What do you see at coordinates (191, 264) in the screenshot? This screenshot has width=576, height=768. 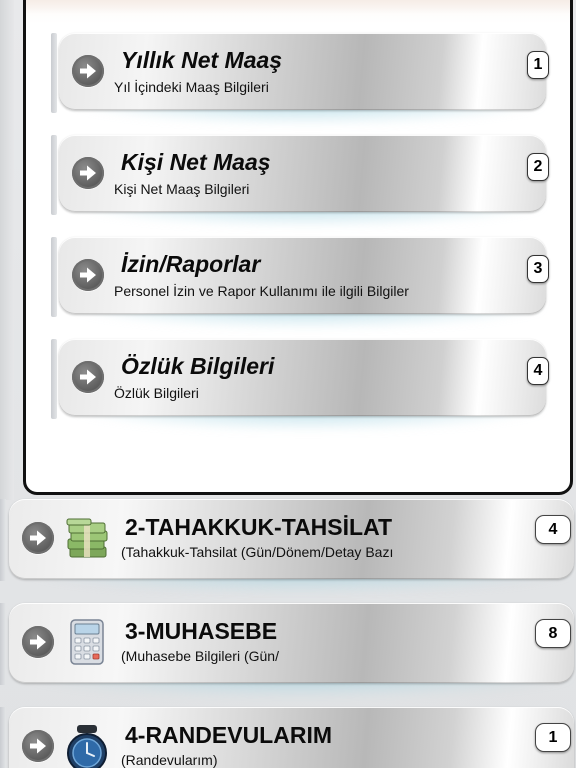 I see `submenu-title: İzin/Raporlar` at bounding box center [191, 264].